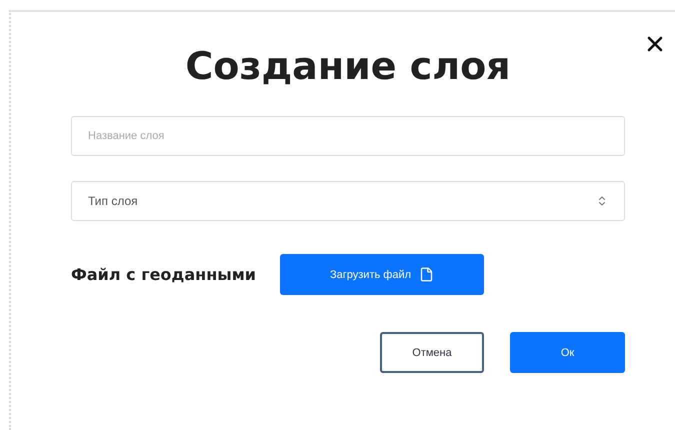  What do you see at coordinates (382, 274) in the screenshot?
I see `upload-button: Загрузить файл` at bounding box center [382, 274].